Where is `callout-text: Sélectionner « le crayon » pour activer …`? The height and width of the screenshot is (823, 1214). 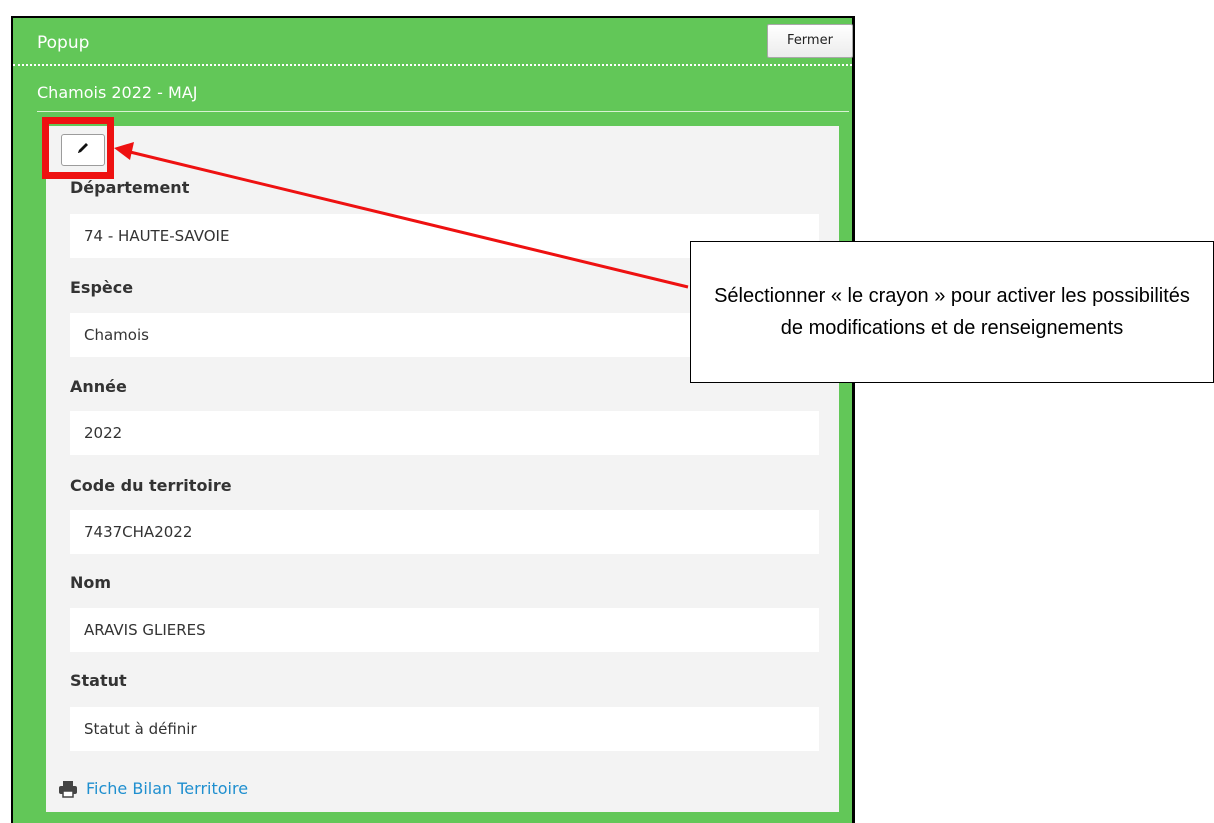 callout-text: Sélectionner « le crayon » pour activer … is located at coordinates (952, 312).